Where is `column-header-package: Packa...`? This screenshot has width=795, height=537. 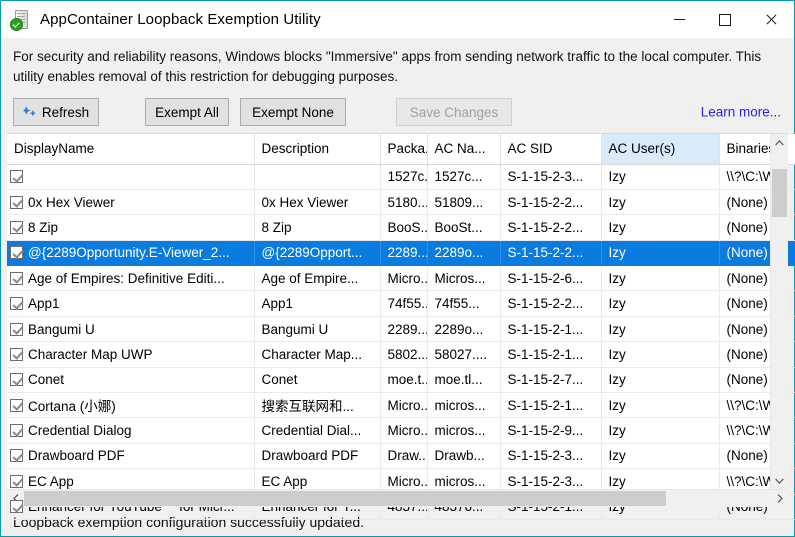 column-header-package: Packa... is located at coordinates (404, 149).